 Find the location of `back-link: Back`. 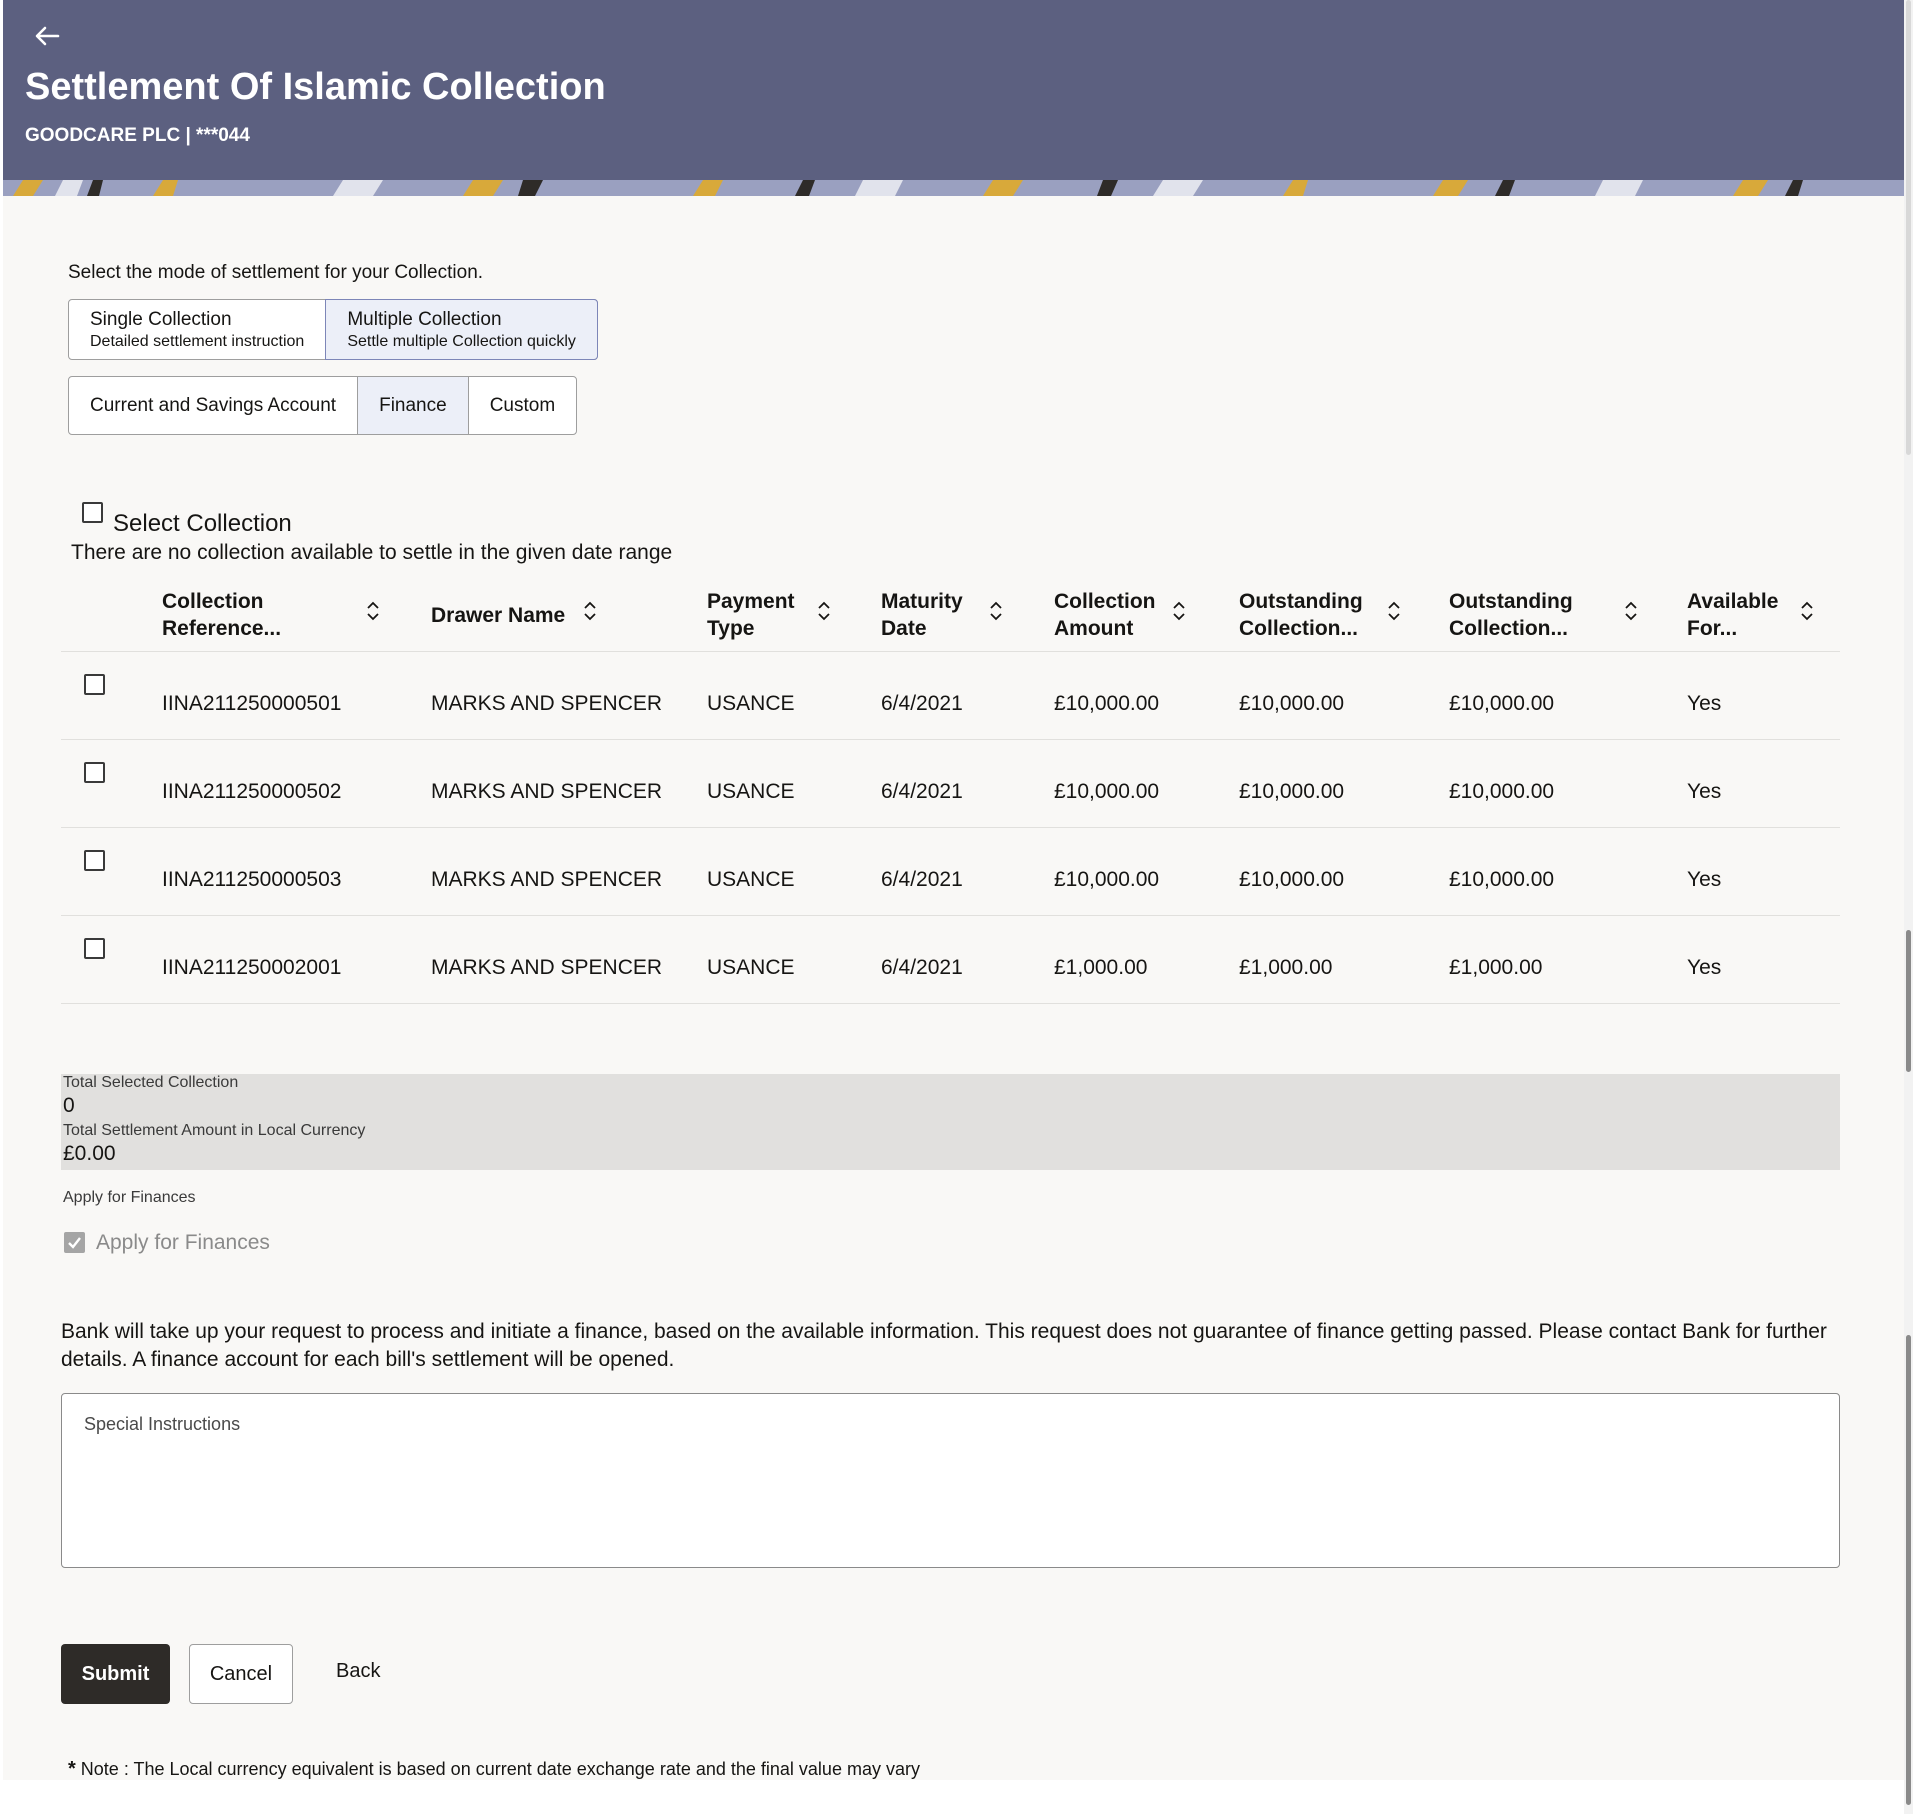

back-link: Back is located at coordinates (358, 1671).